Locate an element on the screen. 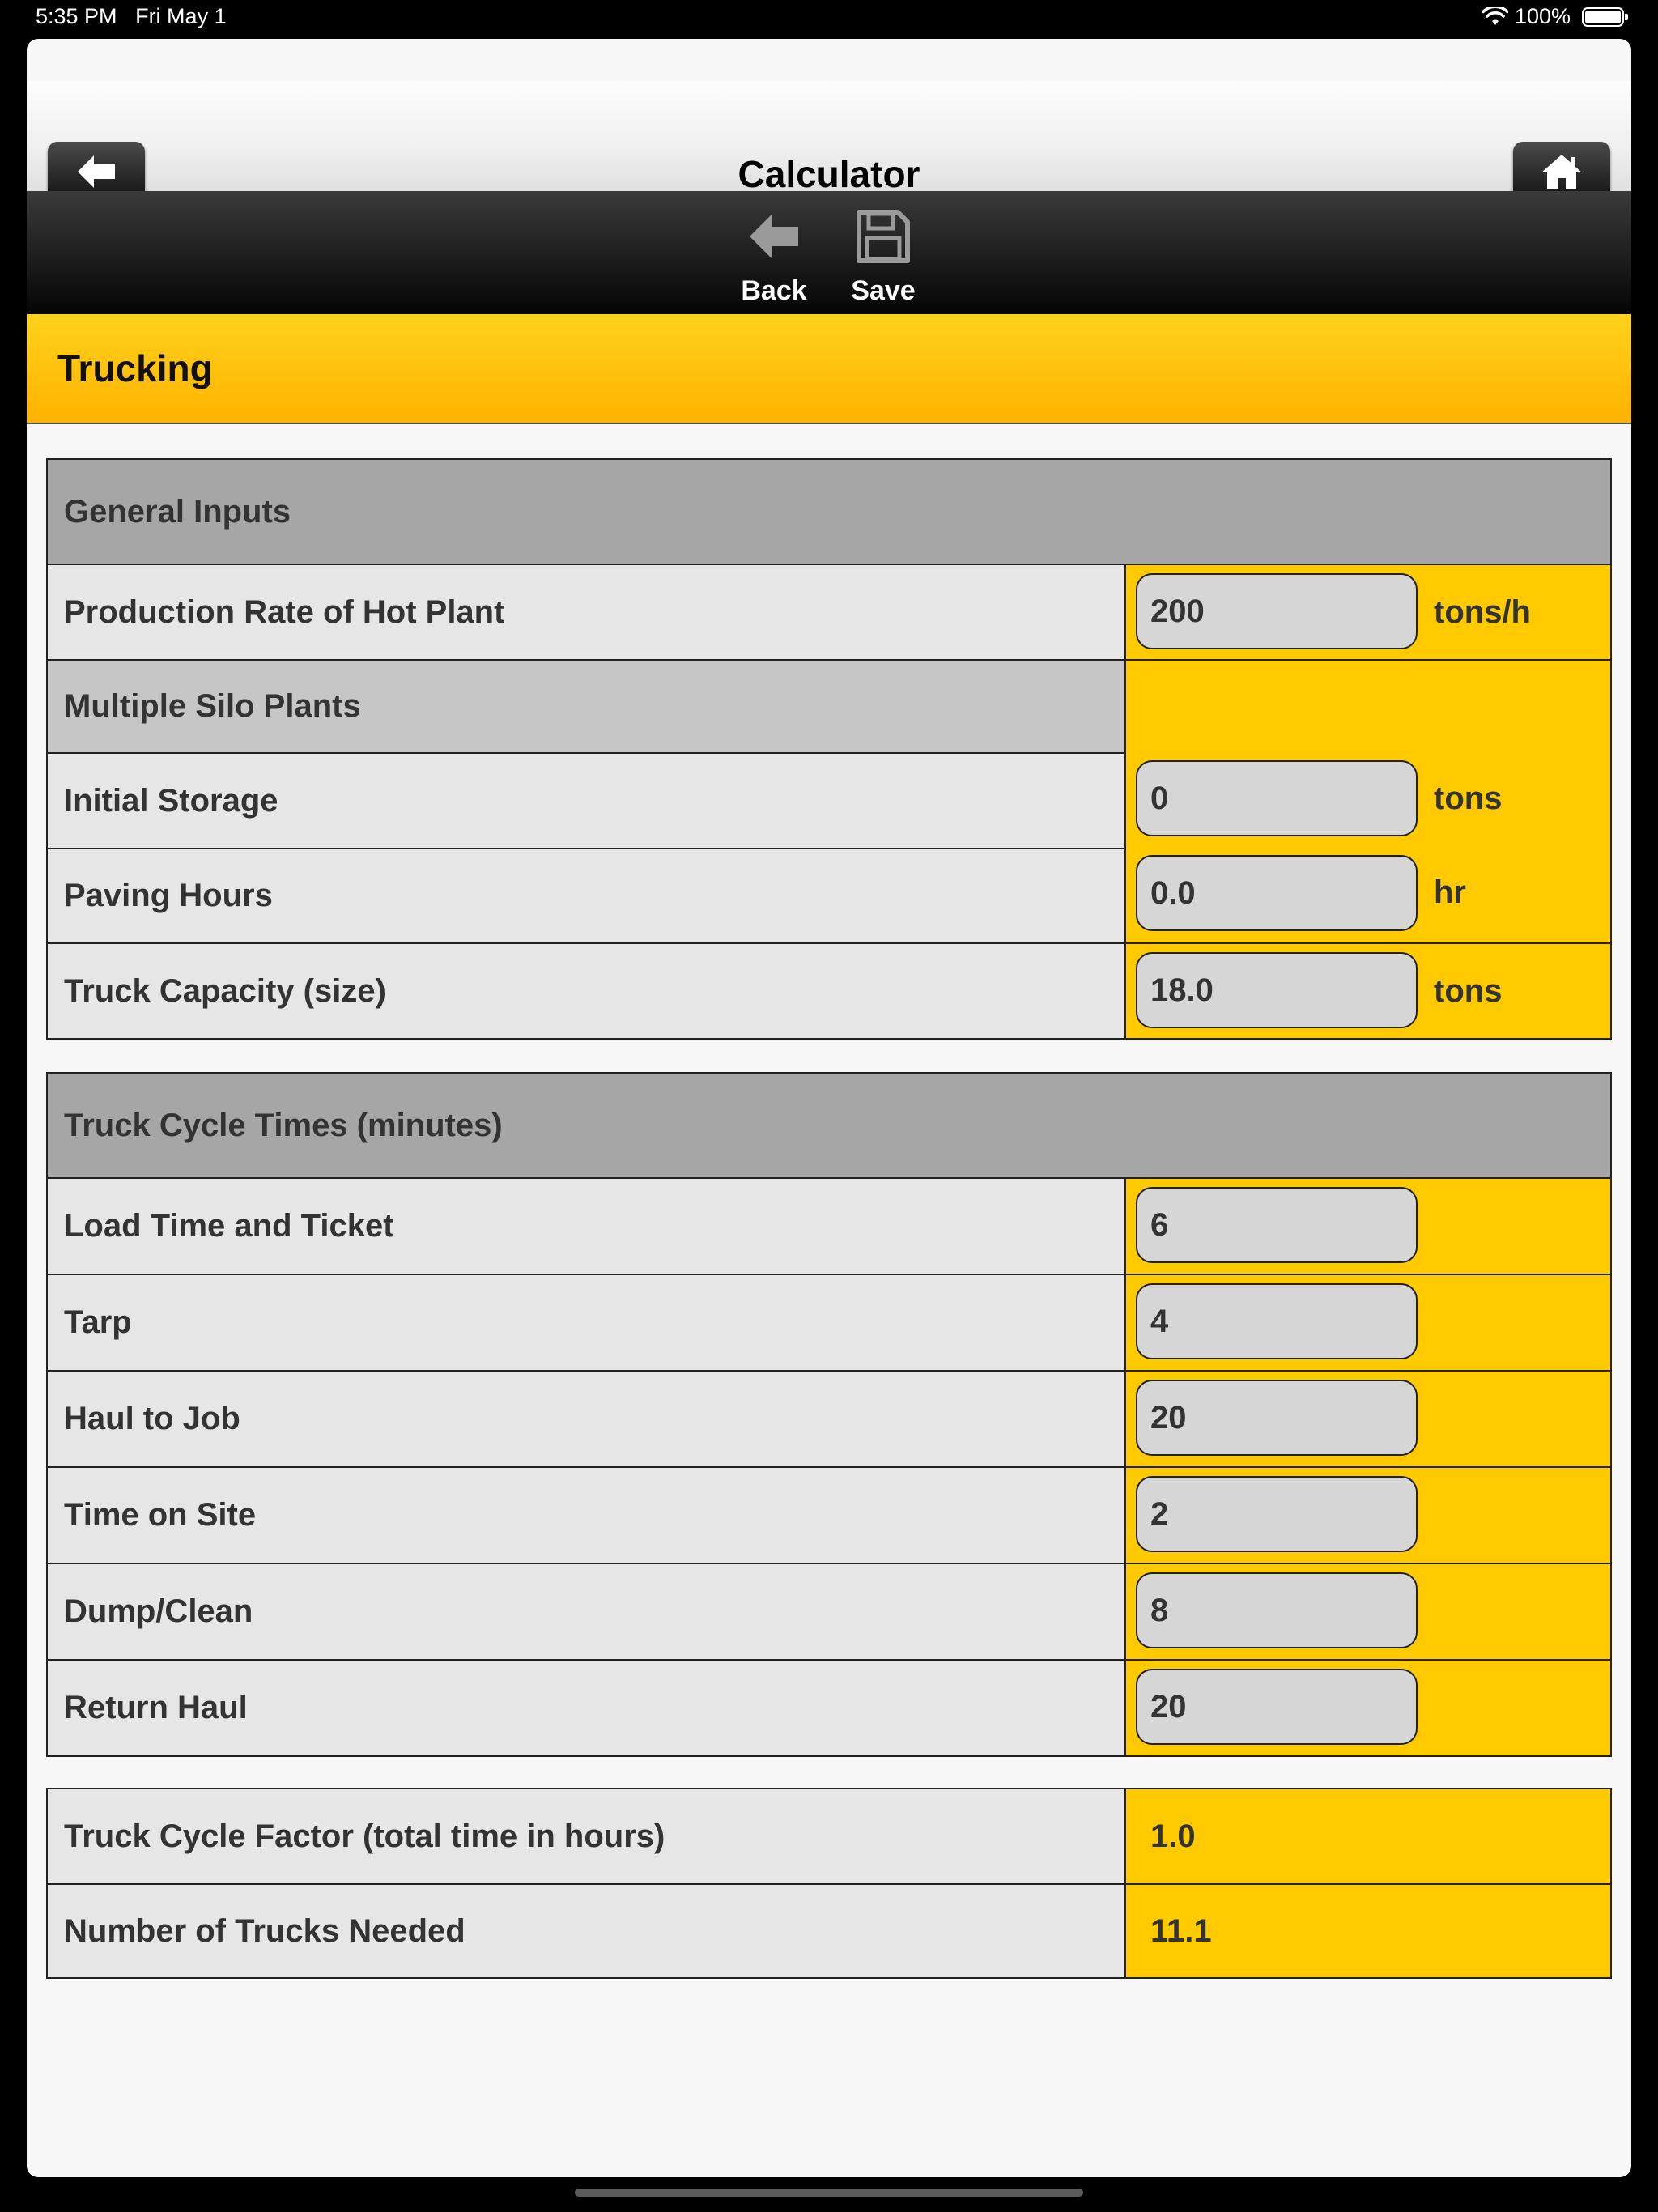 Image resolution: width=1658 pixels, height=2212 pixels. toolbar-save-label: Save is located at coordinates (883, 291).